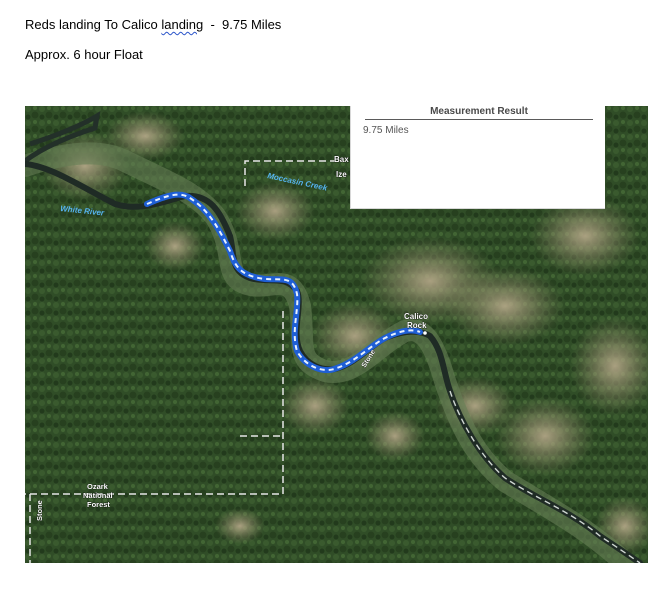 This screenshot has width=670, height=593. I want to click on measurement-result-panel: Measurement Result 9.75 Miles, so click(477, 157).